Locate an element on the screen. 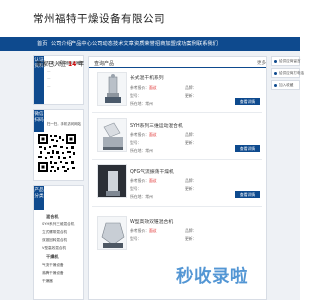  section-title: 查询产品 is located at coordinates (104, 64).